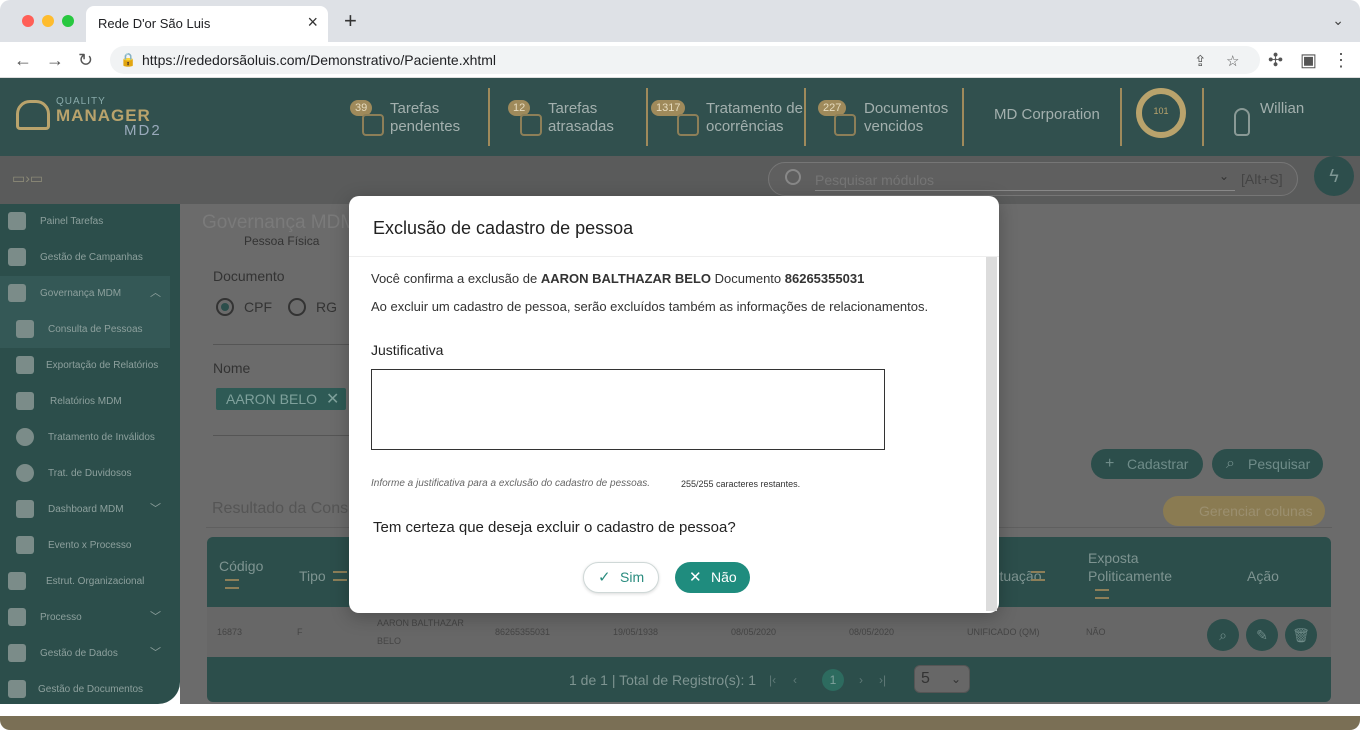 Image resolution: width=1360 pixels, height=730 pixels. What do you see at coordinates (17, 257) in the screenshot?
I see `copy-icon` at bounding box center [17, 257].